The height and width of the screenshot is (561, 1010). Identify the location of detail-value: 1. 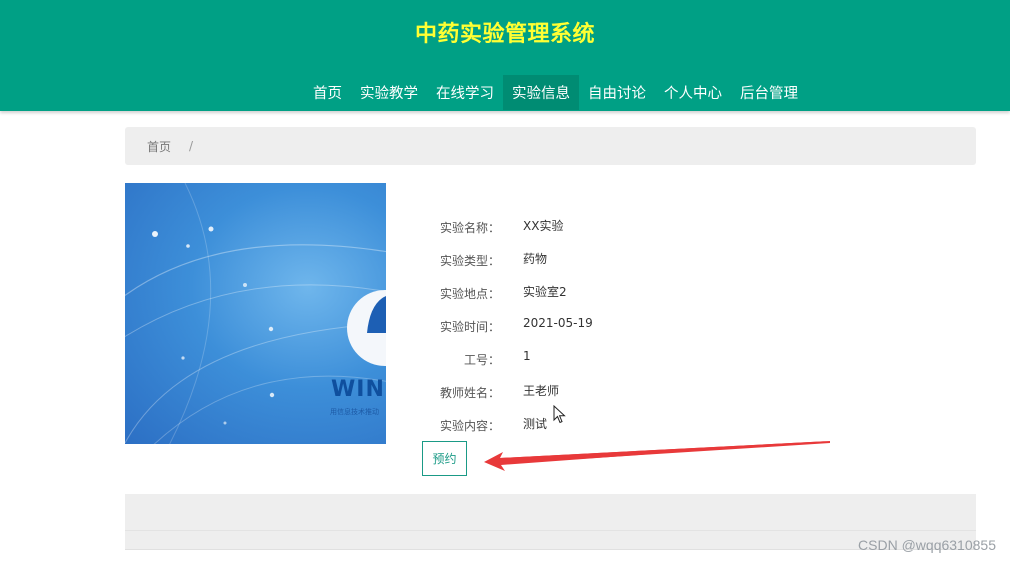
(527, 356).